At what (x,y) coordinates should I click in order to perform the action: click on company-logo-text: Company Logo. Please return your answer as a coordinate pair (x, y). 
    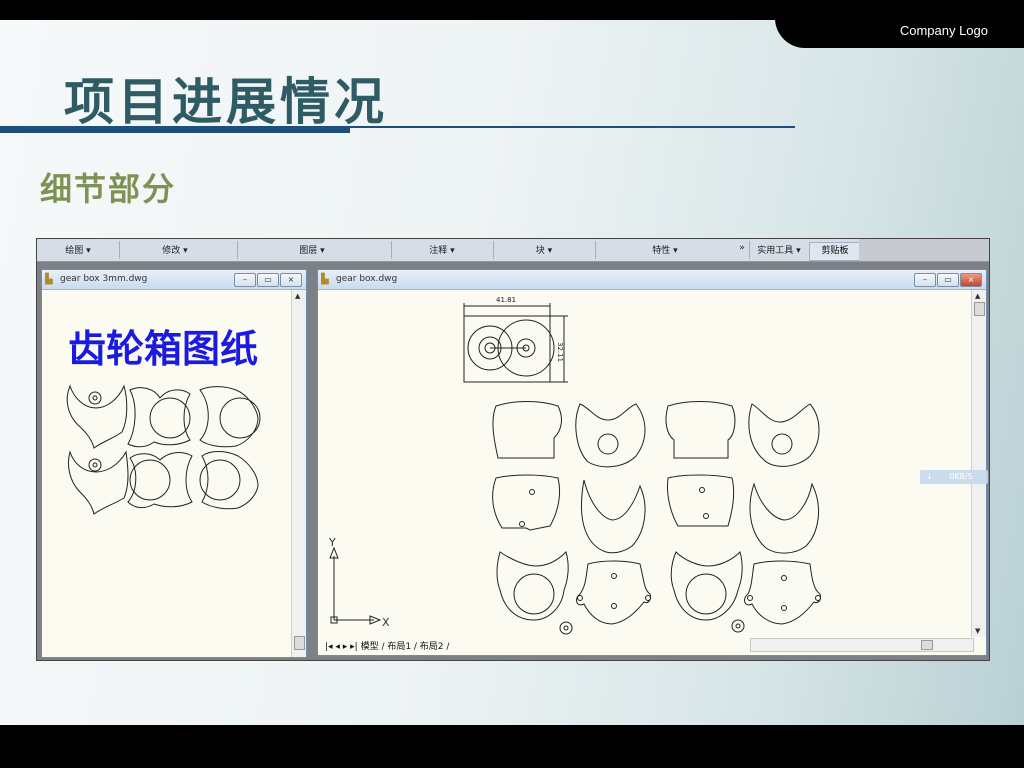
    Looking at the image, I should click on (943, 30).